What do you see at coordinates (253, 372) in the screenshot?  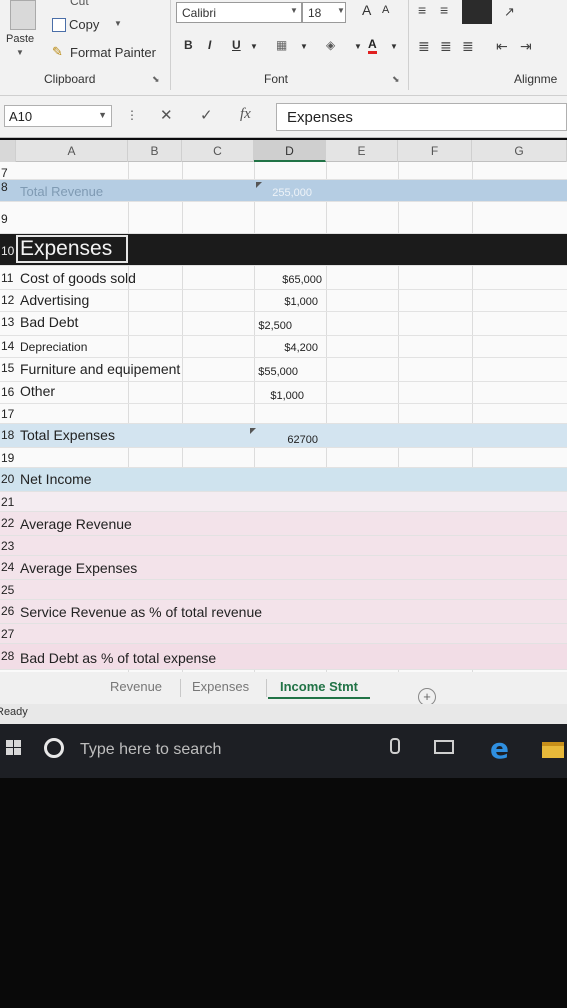 I see `cell-d15: $55,000` at bounding box center [253, 372].